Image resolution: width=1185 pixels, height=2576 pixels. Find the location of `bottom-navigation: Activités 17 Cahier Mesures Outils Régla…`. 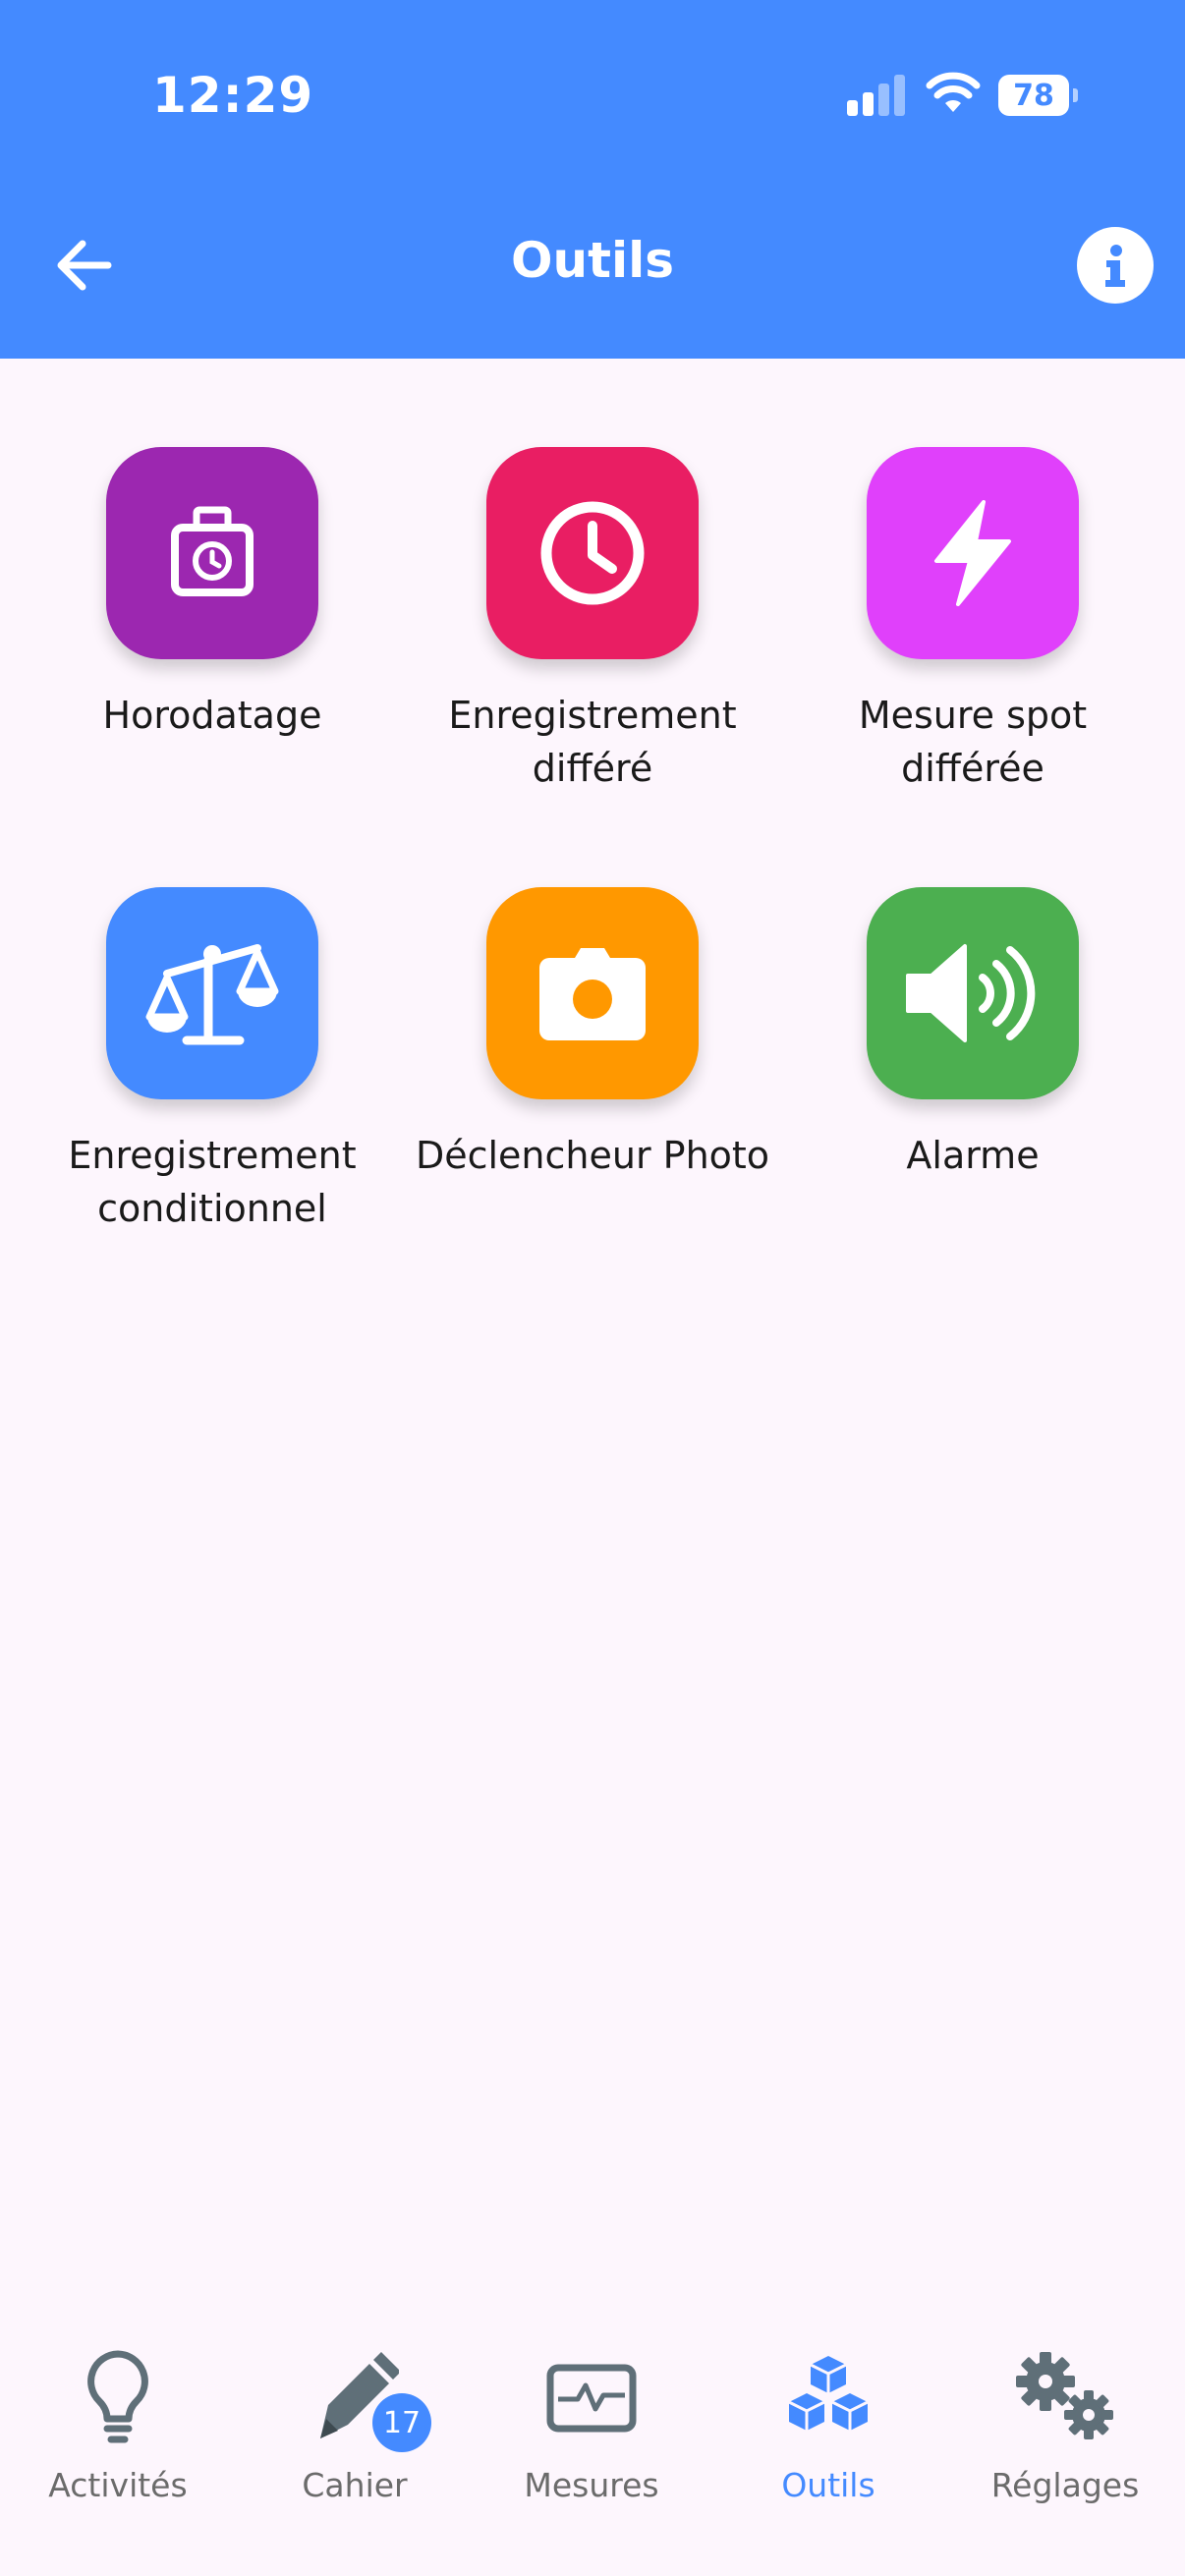

bottom-navigation: Activités 17 Cahier Mesures Outils Régla… is located at coordinates (592, 2437).